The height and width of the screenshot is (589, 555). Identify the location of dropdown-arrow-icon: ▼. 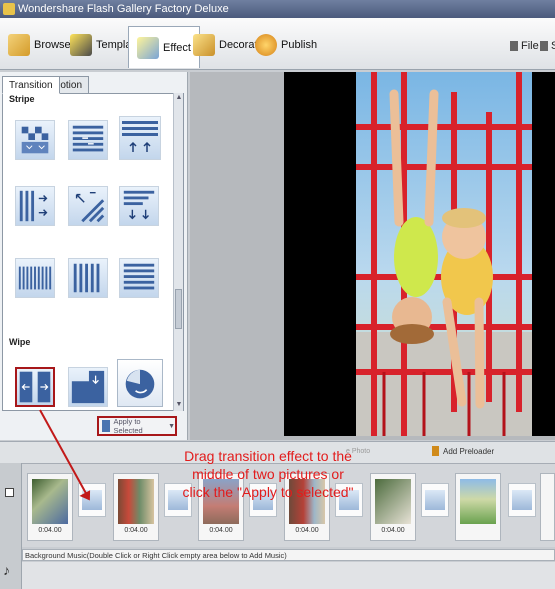
(171, 426).